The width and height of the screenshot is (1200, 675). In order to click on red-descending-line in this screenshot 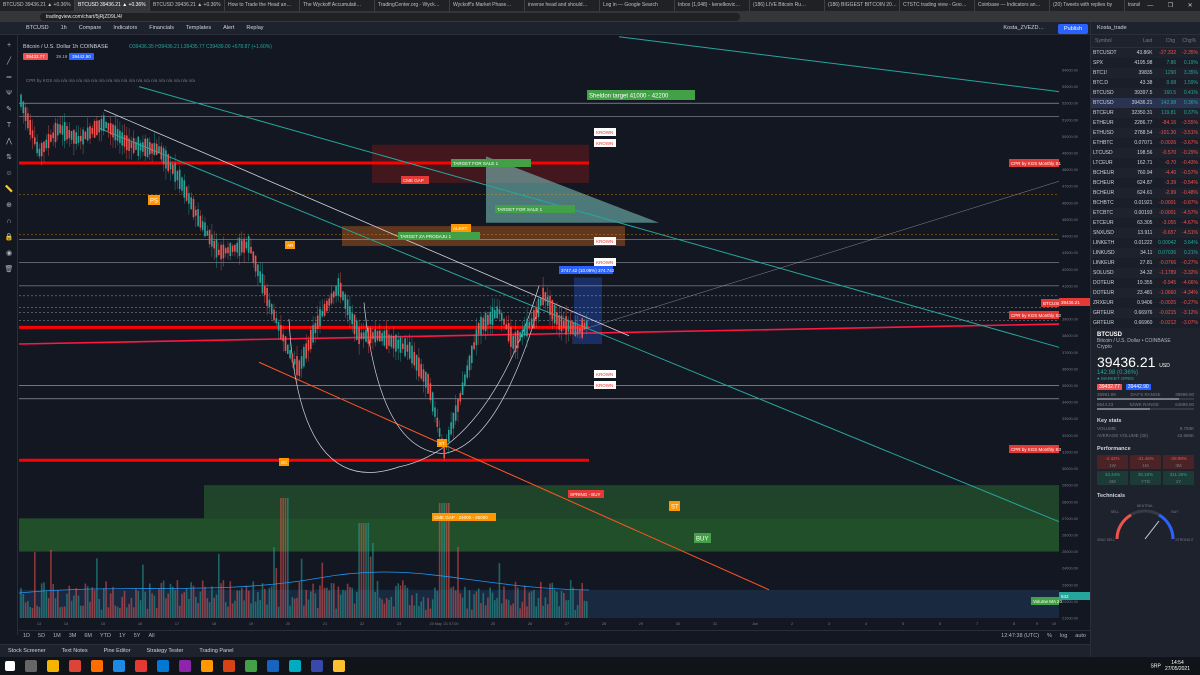, I will do `click(514, 476)`.